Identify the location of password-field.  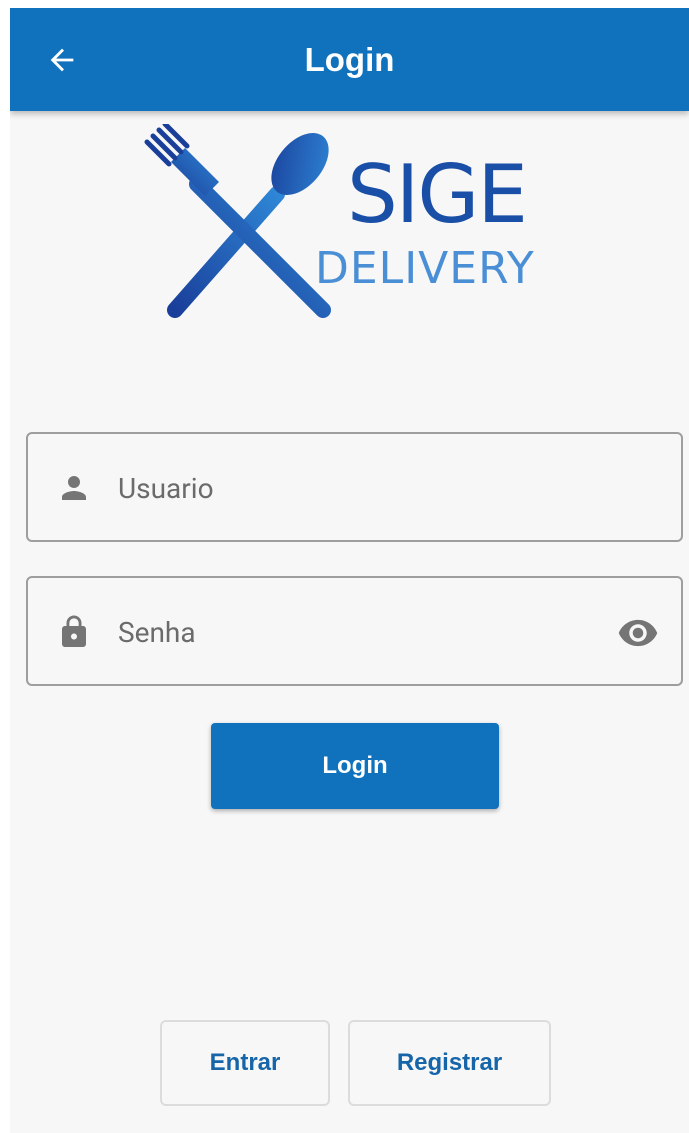
(354, 631).